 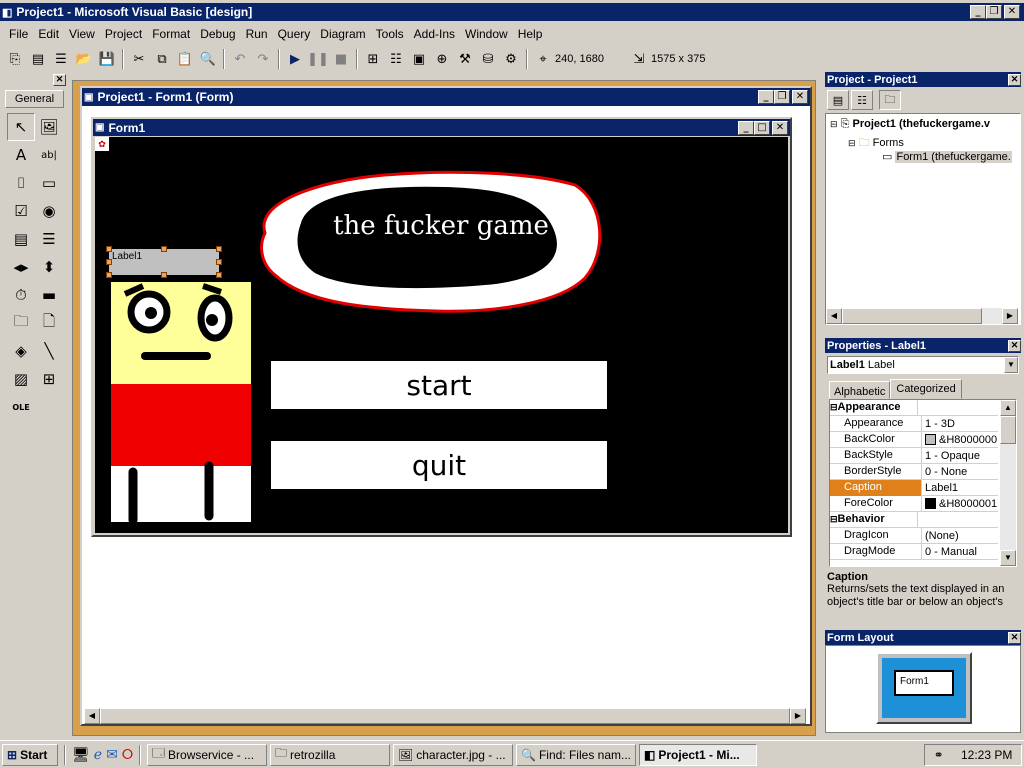 What do you see at coordinates (944, 472) in the screenshot?
I see `property-value-cell: 0 - None` at bounding box center [944, 472].